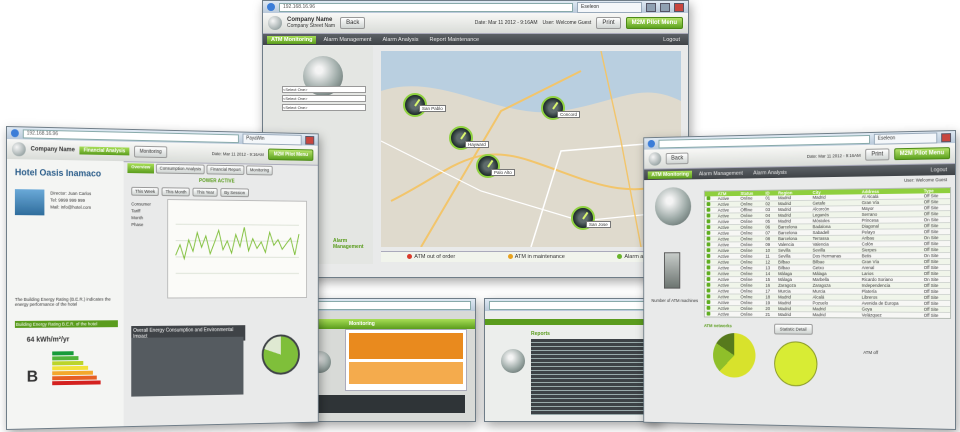 This screenshot has height=432, width=960. I want to click on period-this-year: This Year, so click(205, 192).